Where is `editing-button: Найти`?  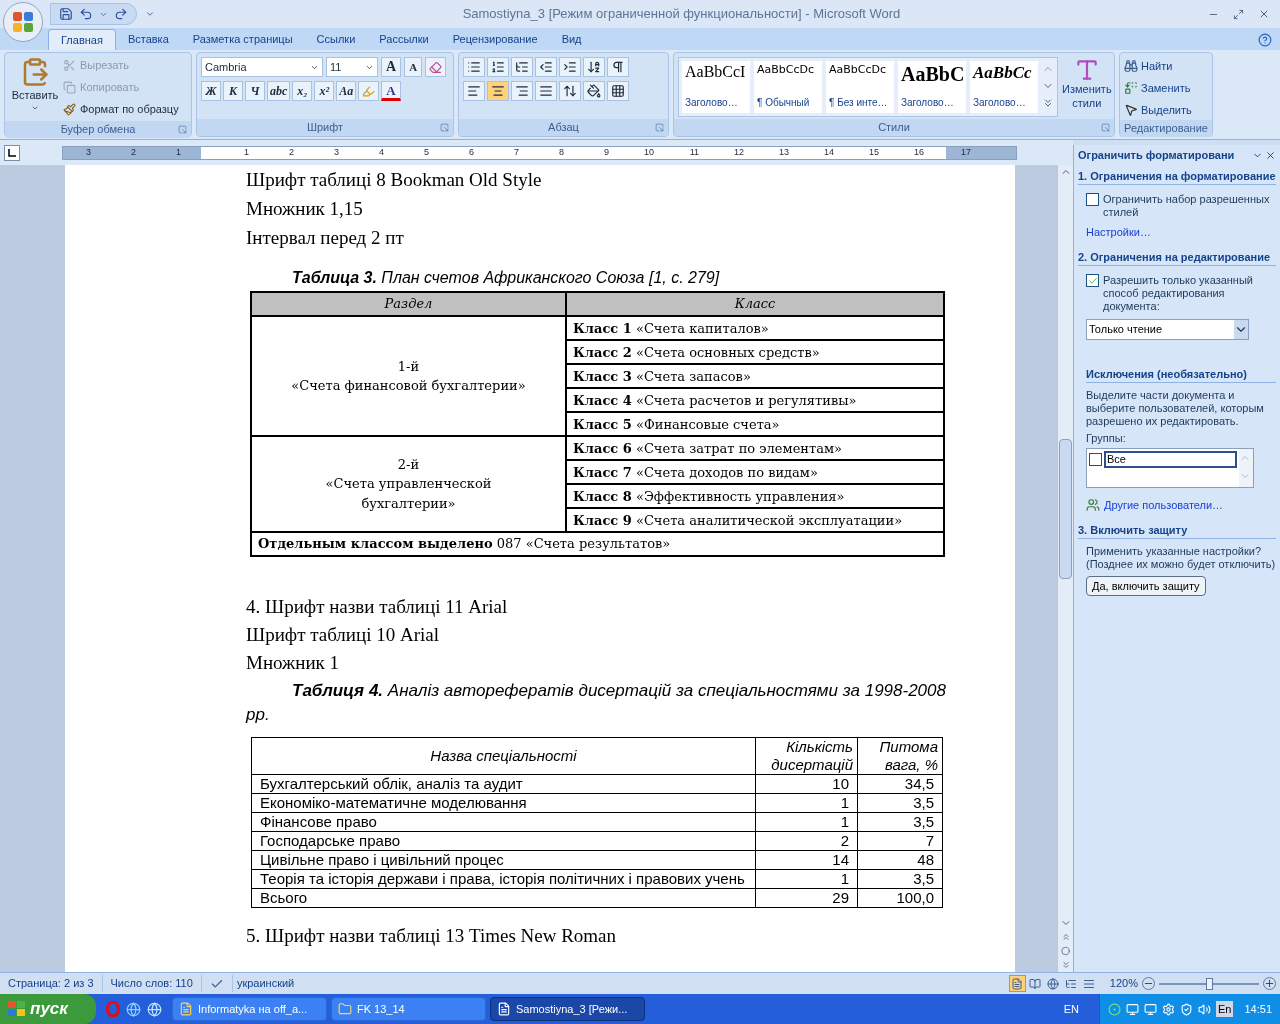 editing-button: Найти is located at coordinates (1166, 66).